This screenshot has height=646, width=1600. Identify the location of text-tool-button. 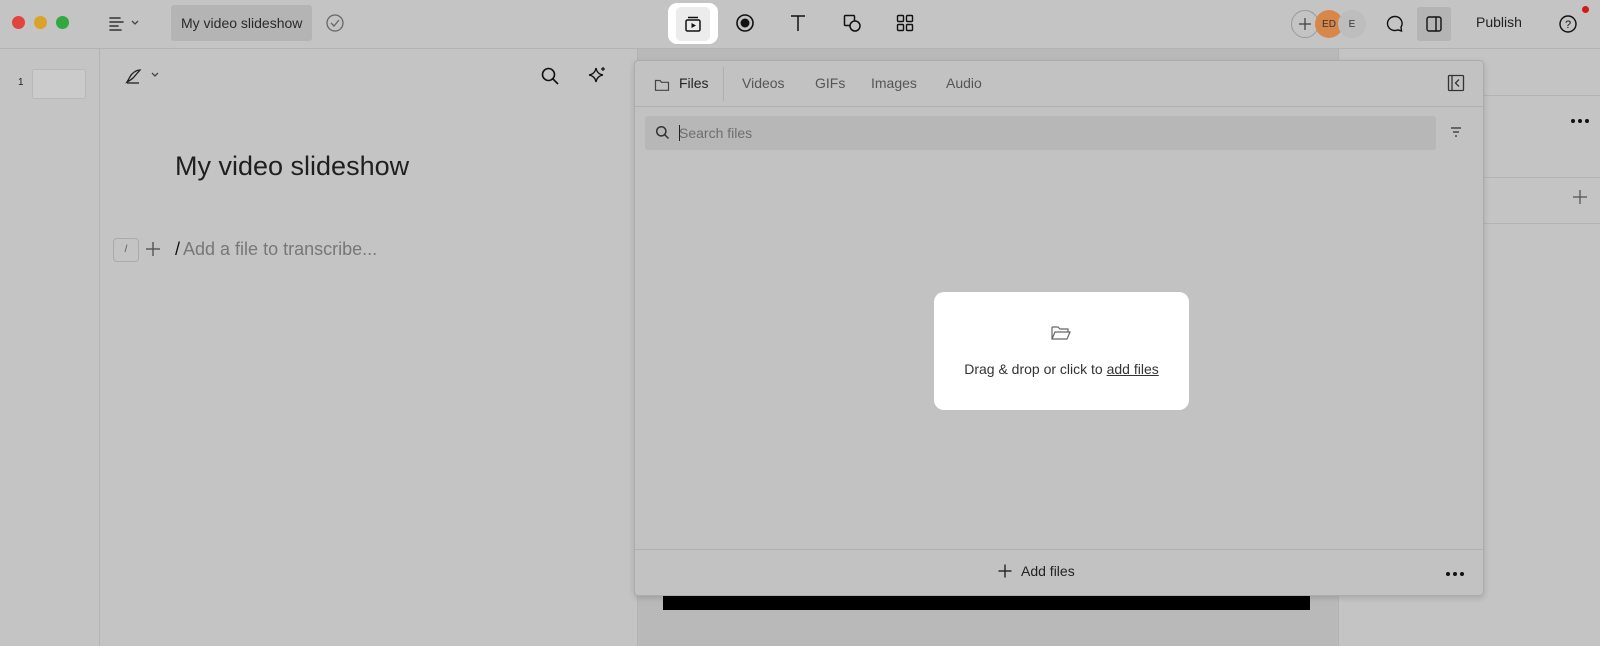
(798, 23).